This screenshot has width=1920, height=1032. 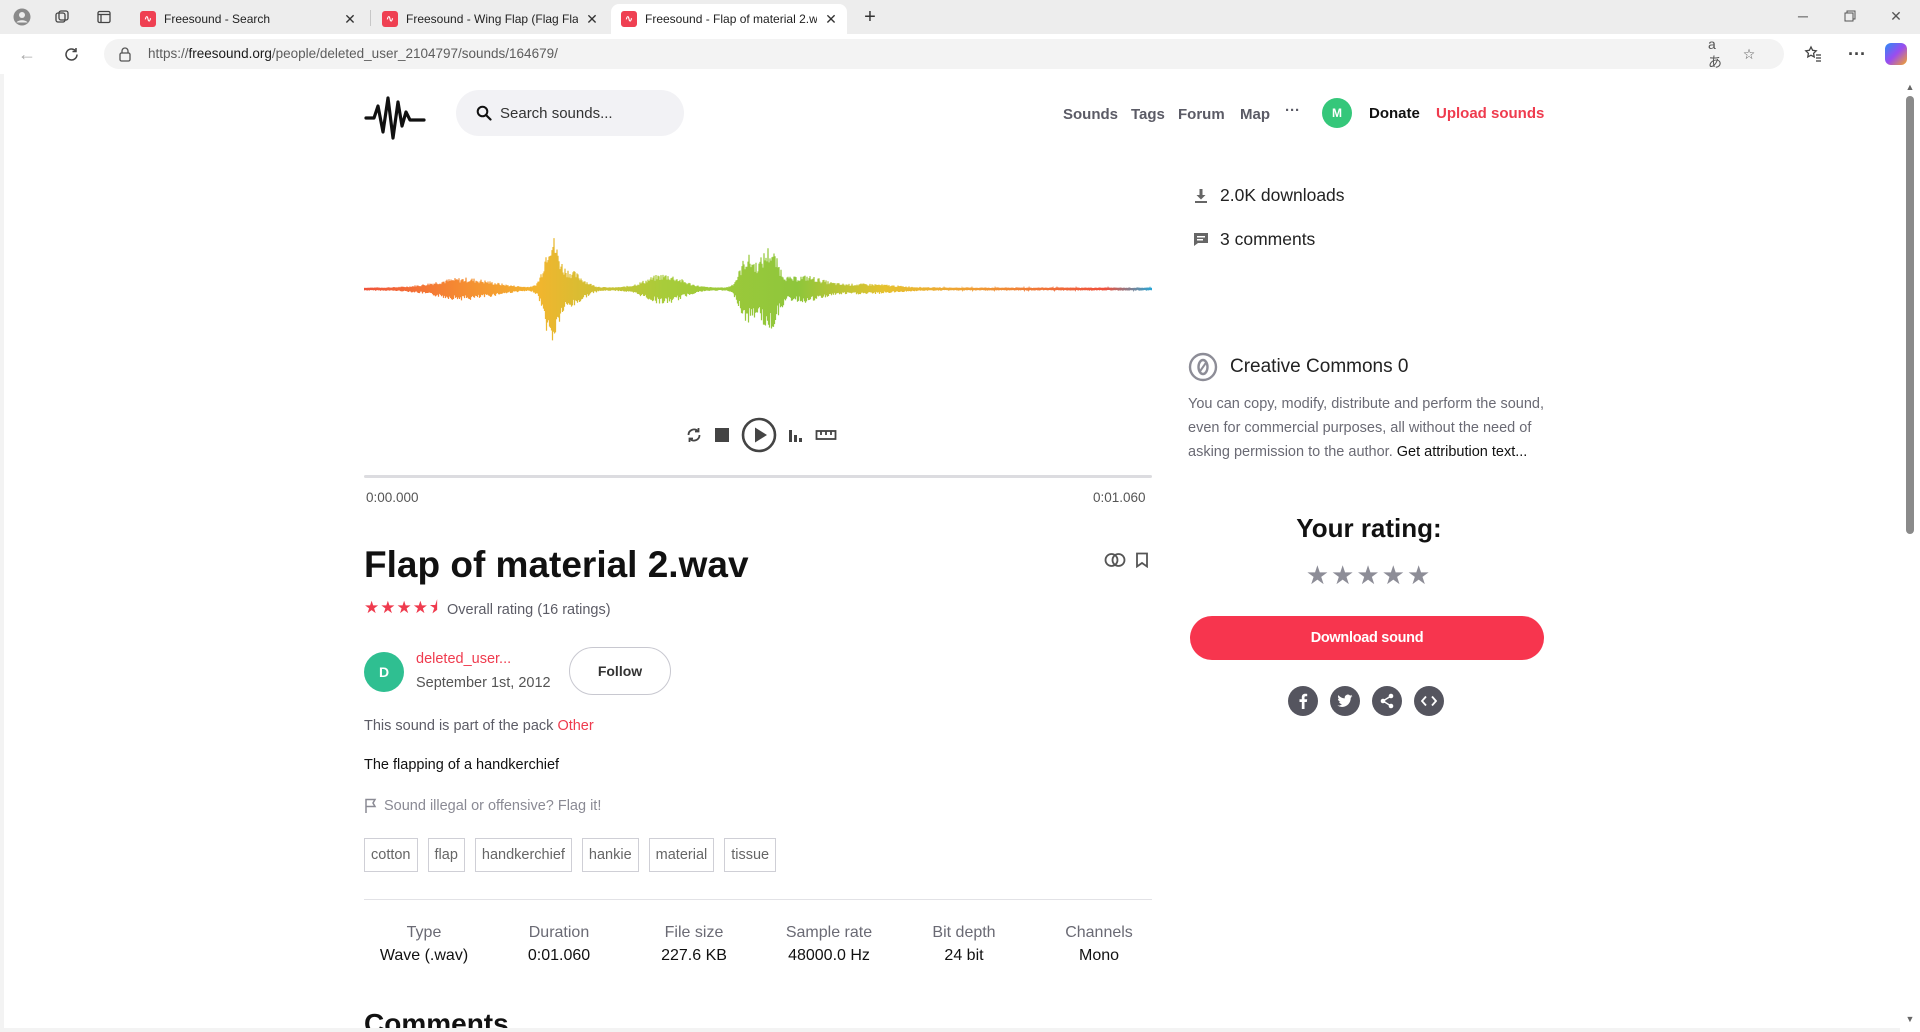 I want to click on new-tab-icon: +, so click(x=870, y=17).